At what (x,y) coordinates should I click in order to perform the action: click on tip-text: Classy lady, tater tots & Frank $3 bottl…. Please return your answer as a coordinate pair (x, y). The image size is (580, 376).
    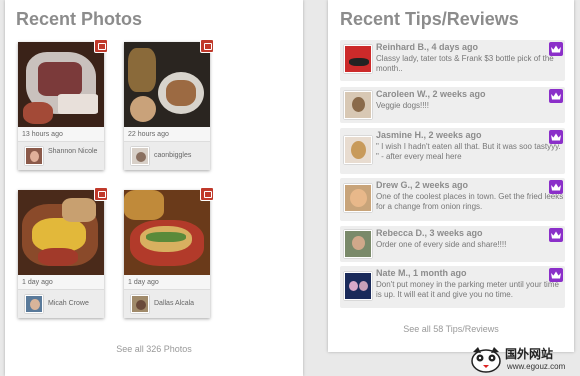
    Looking at the image, I should click on (465, 63).